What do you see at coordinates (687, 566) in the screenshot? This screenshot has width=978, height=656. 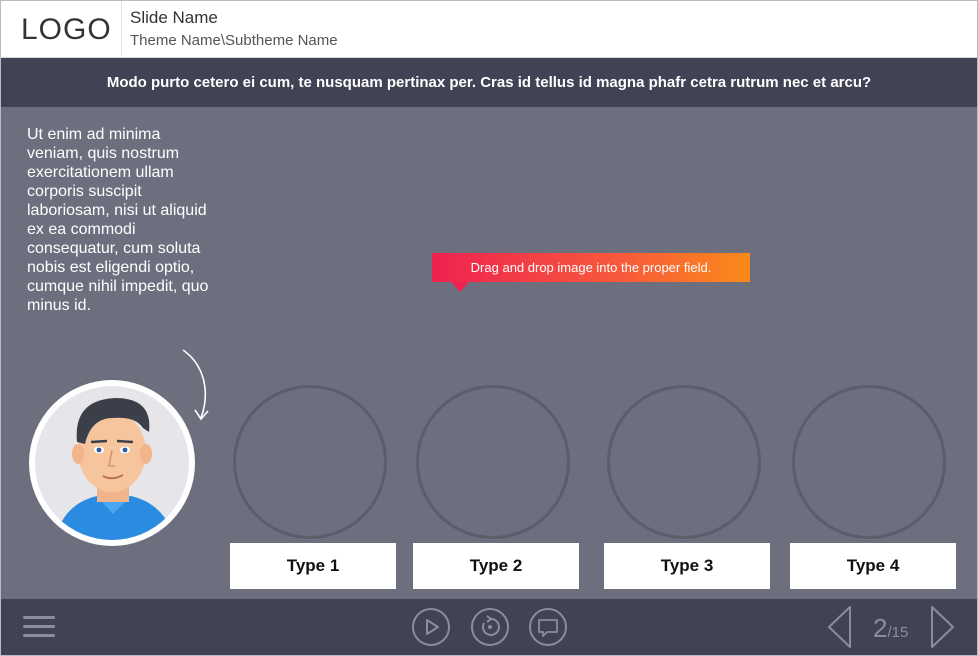 I see `type-3-label: Type 3` at bounding box center [687, 566].